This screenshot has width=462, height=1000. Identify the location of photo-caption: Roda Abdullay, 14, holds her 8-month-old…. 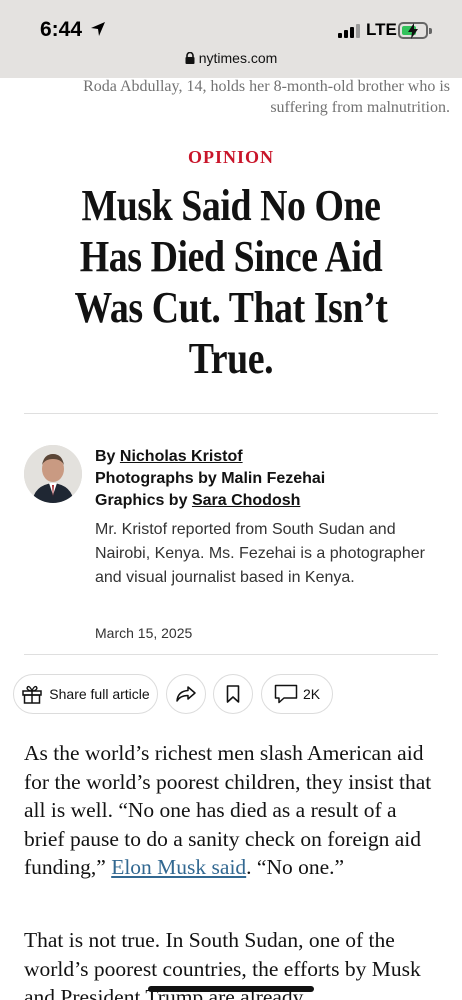
(266, 97).